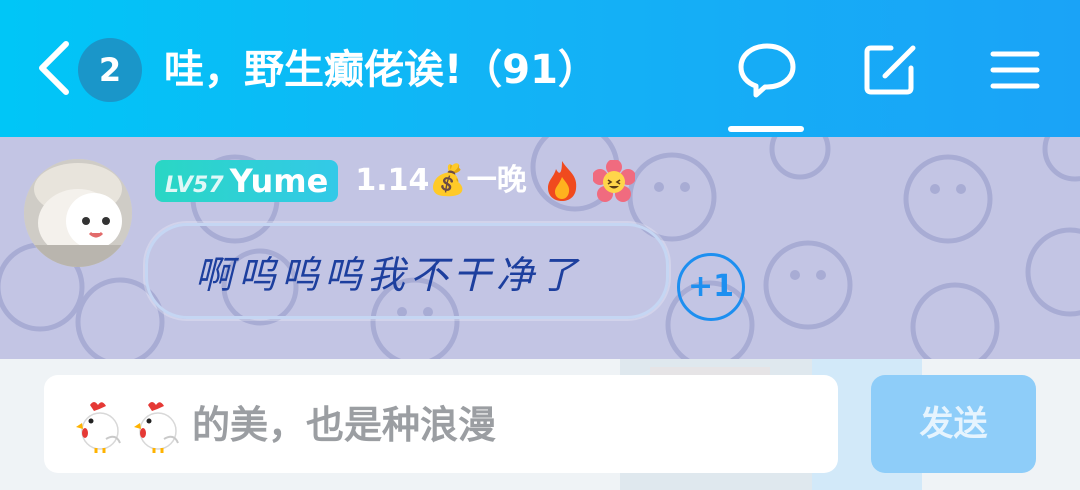 The width and height of the screenshot is (1080, 490). What do you see at coordinates (54, 68) in the screenshot?
I see `back-arrow-icon` at bounding box center [54, 68].